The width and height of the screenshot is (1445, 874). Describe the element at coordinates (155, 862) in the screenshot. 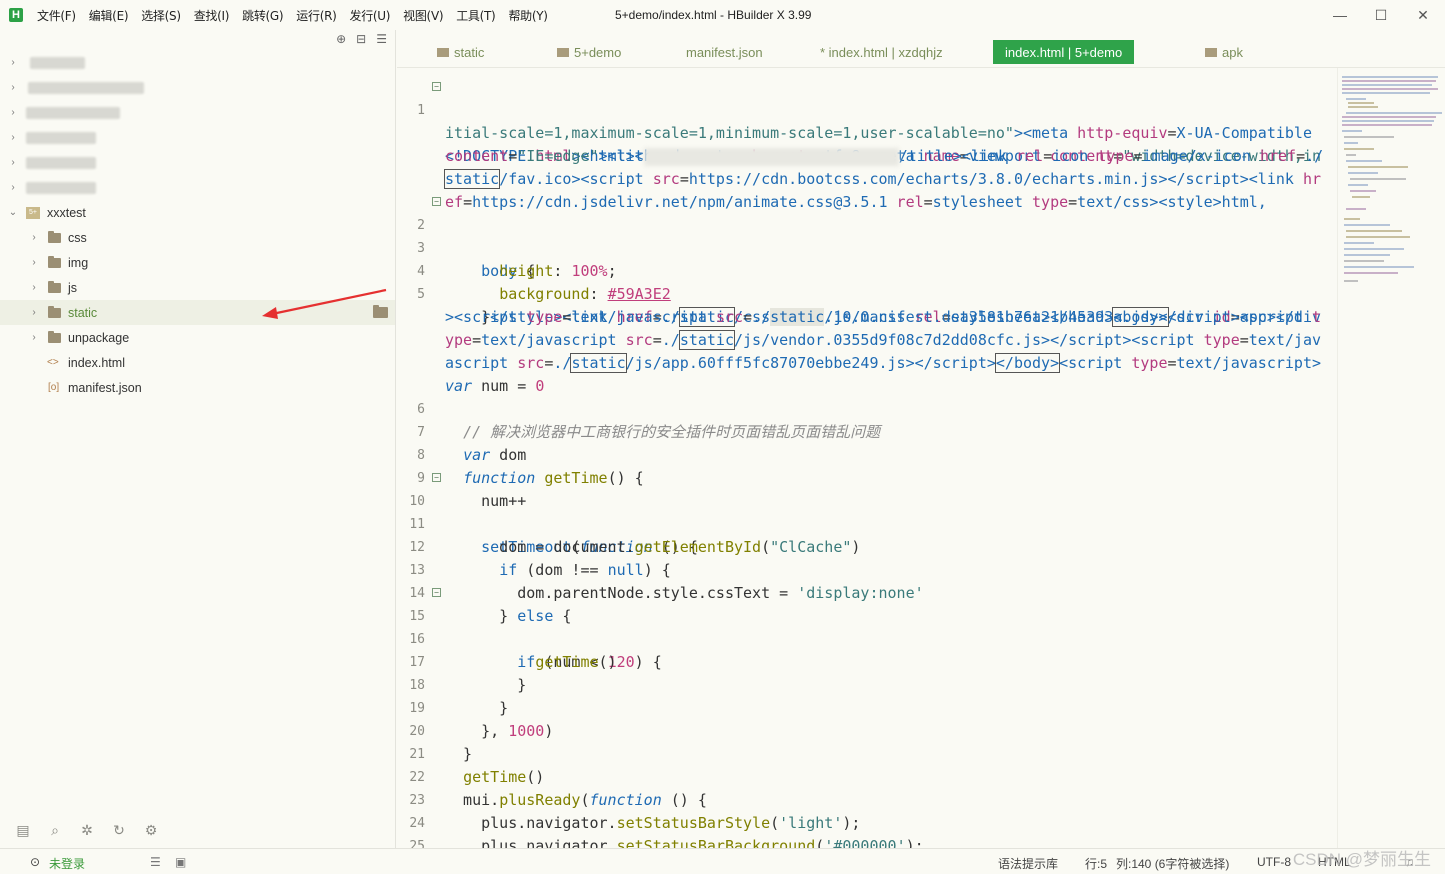

I see `list-icon: ☰` at that location.